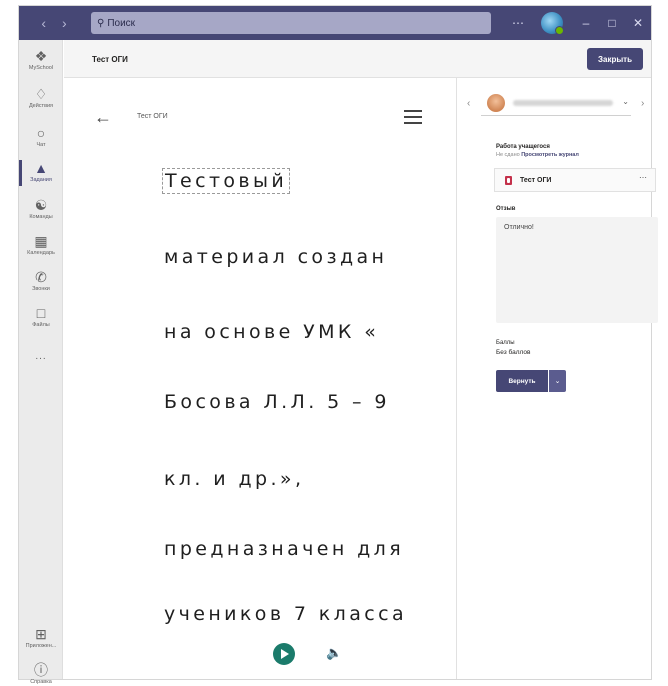 This screenshot has height=686, width=668. What do you see at coordinates (513, 352) in the screenshot?
I see `points-value: Без баллов` at bounding box center [513, 352].